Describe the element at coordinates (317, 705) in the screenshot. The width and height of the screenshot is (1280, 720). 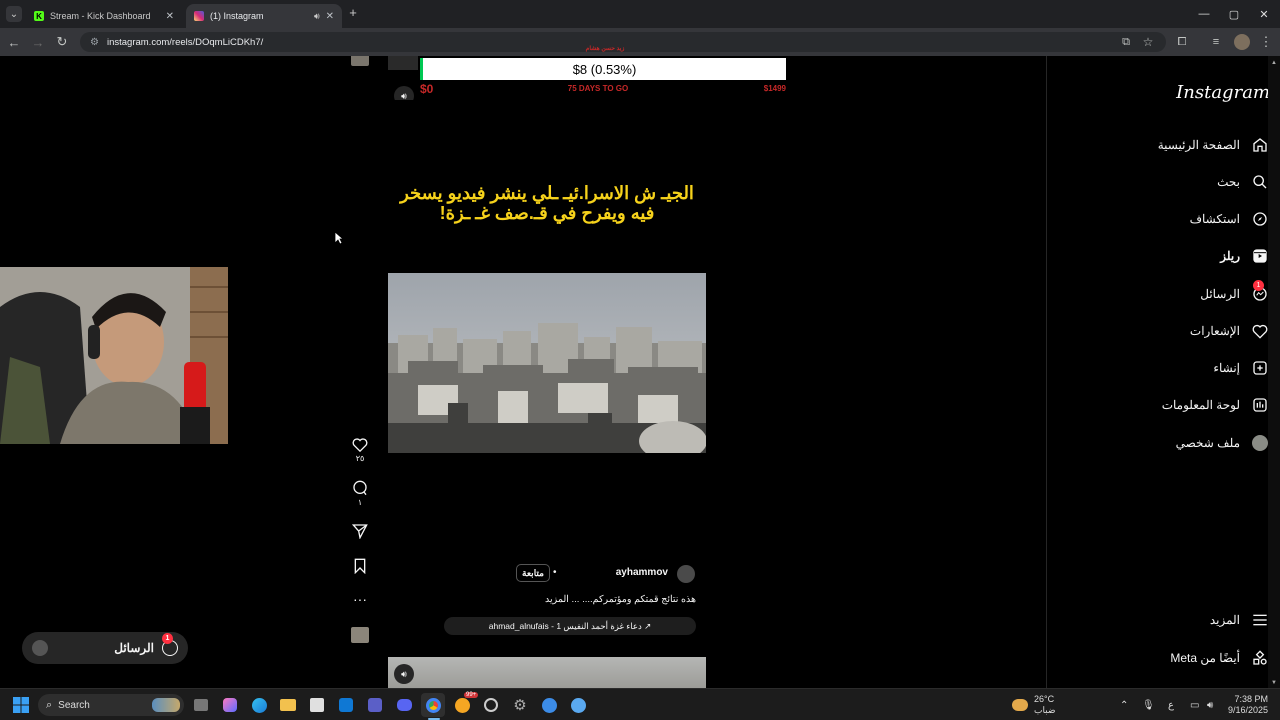
I see `store-icon` at that location.